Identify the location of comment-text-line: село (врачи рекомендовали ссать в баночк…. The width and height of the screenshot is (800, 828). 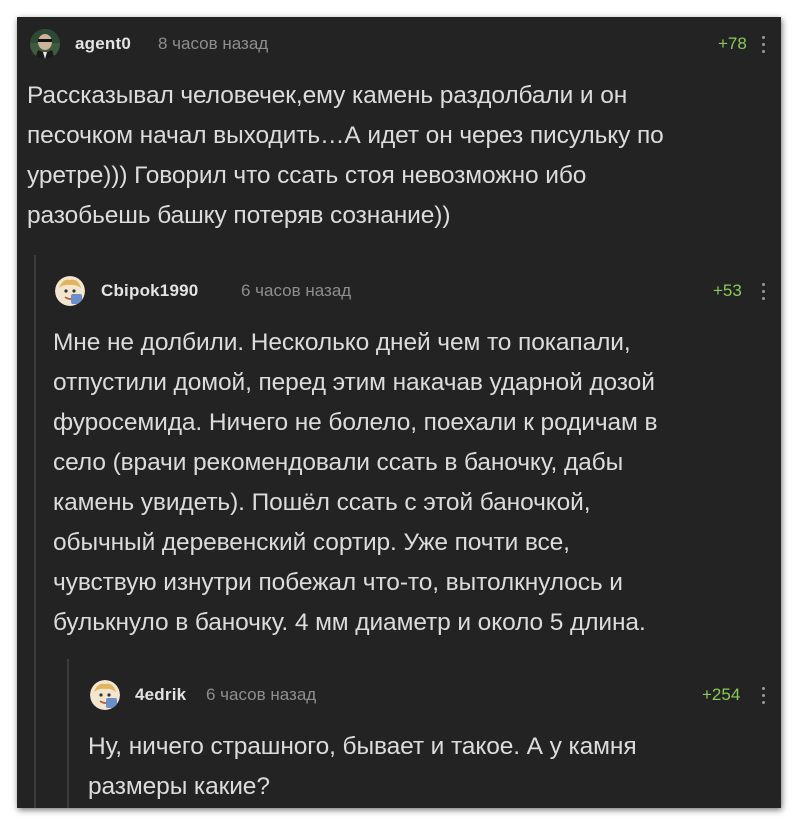
(338, 462).